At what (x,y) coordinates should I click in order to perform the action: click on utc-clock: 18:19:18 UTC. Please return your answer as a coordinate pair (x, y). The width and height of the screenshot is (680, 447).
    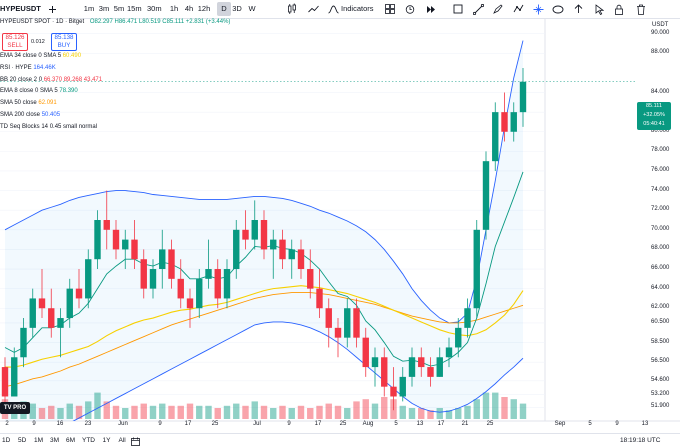
    Looking at the image, I should click on (640, 440).